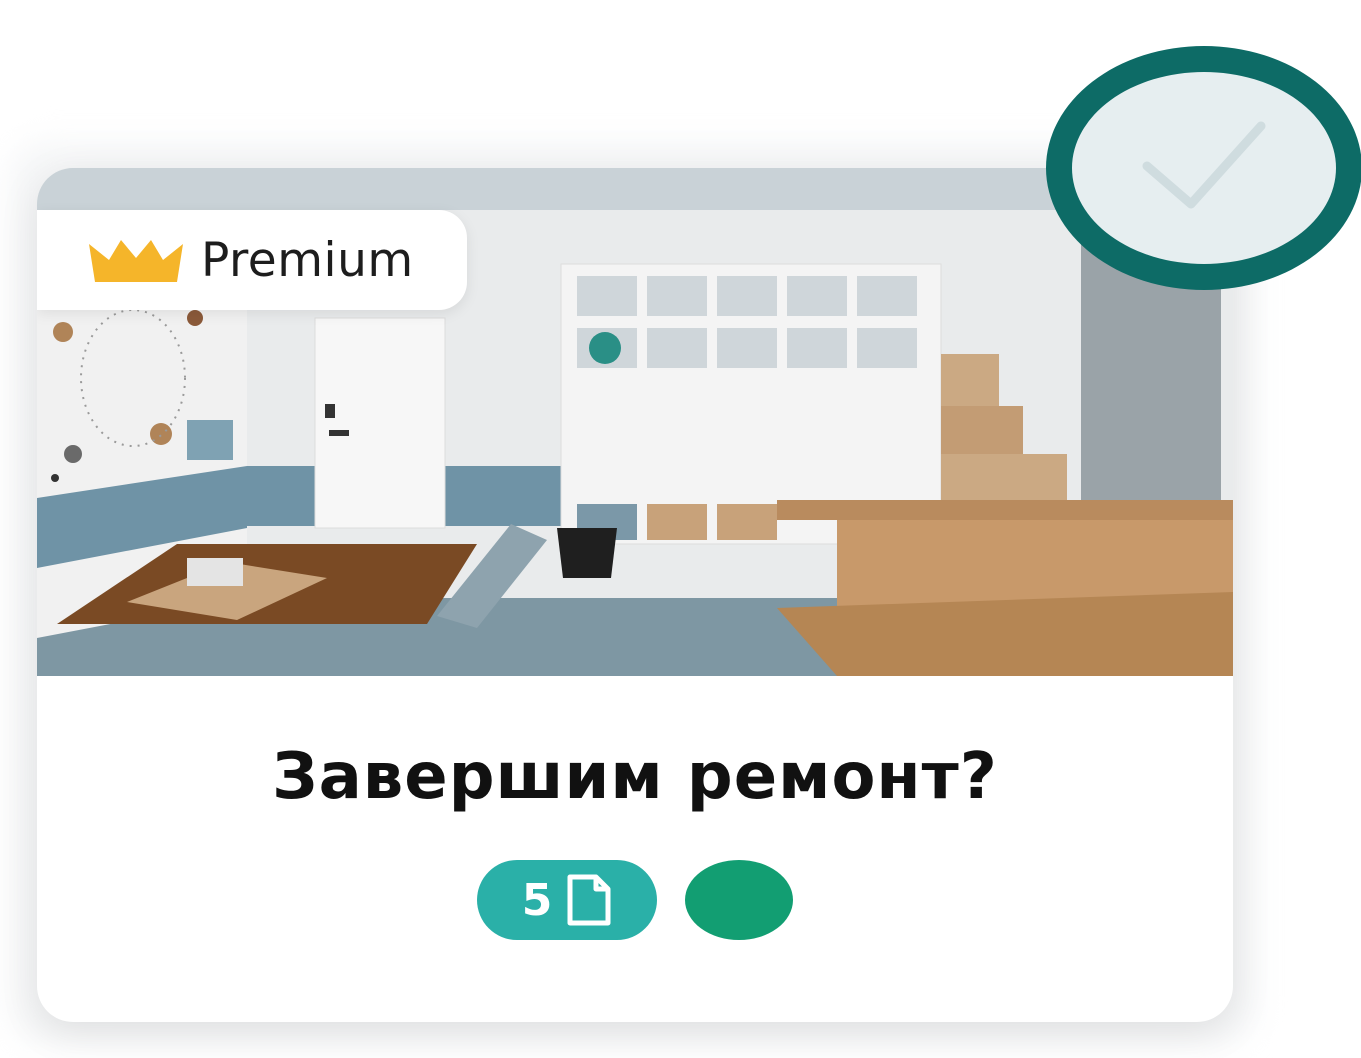 Image resolution: width=1361 pixels, height=1058 pixels. I want to click on card-title: Завершим ремонт?, so click(635, 777).